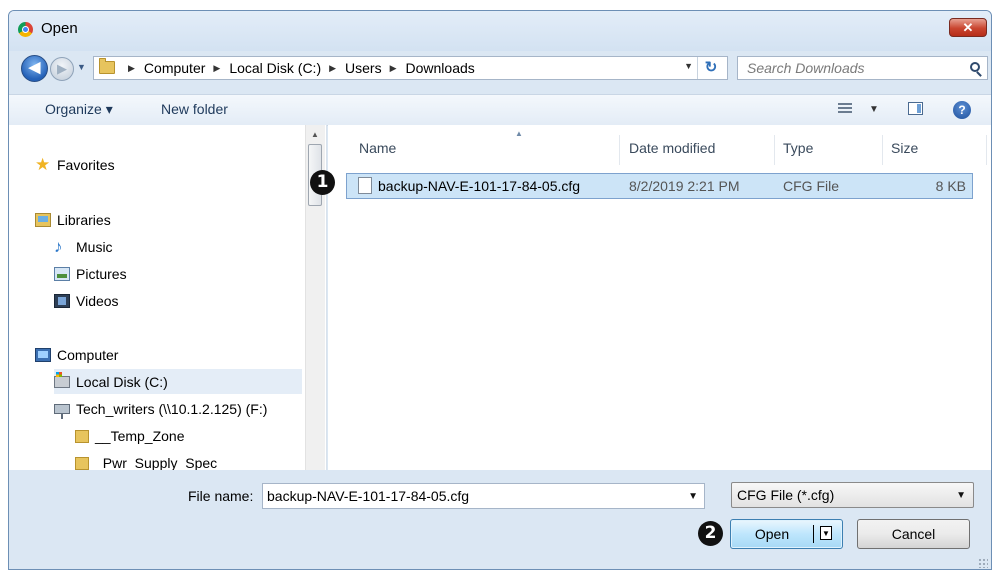 This screenshot has width=1000, height=572. Describe the element at coordinates (961, 495) in the screenshot. I see `file-type-dropdown-icon: ▼` at that location.